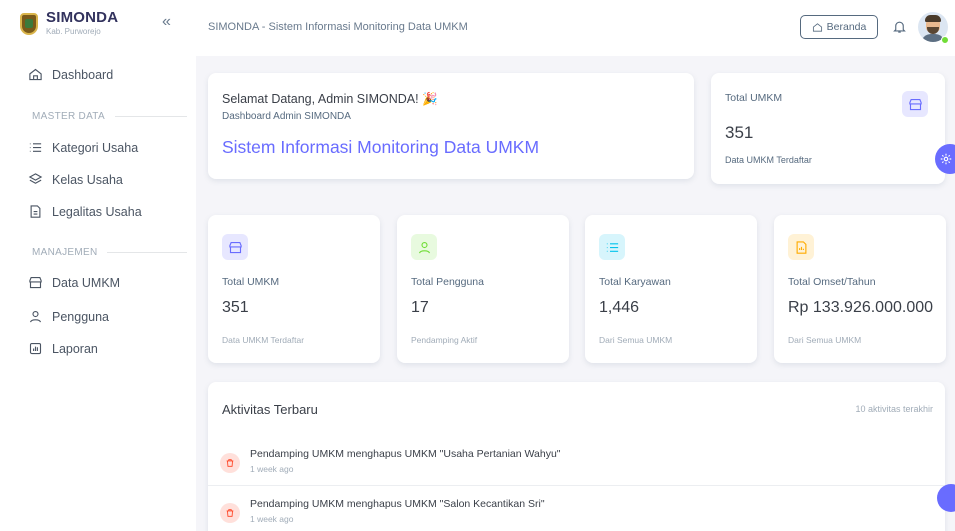  I want to click on sidebar-item-label: Pengguna, so click(81, 316).